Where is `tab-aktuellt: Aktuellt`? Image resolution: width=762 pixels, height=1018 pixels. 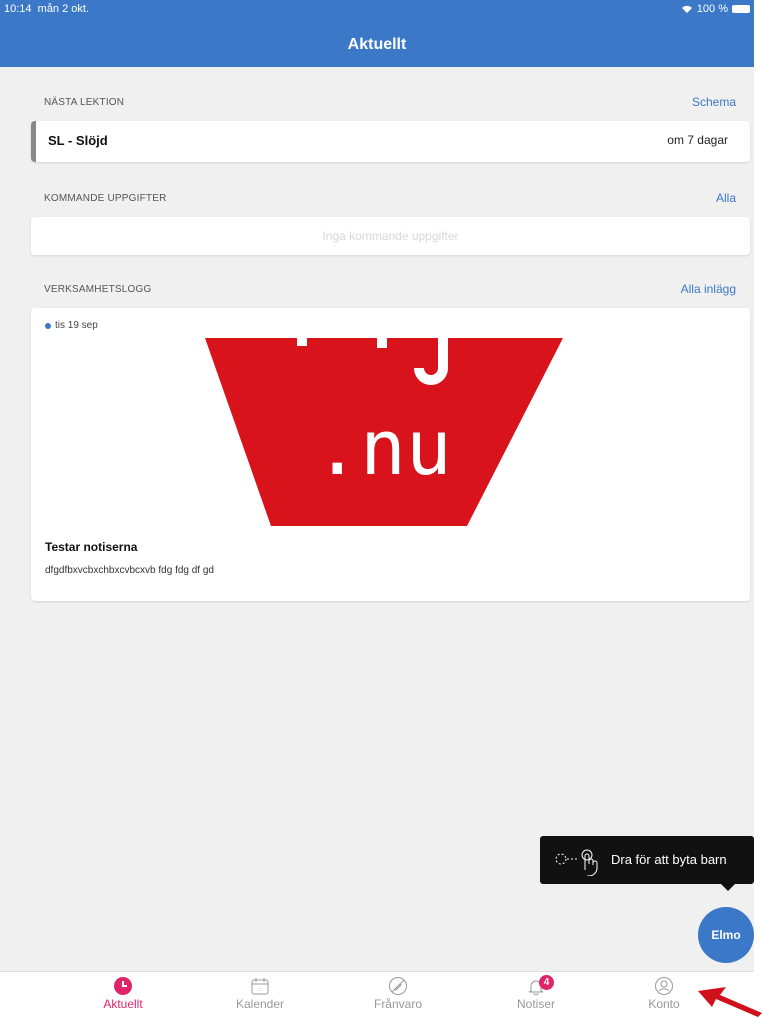
tab-aktuellt: Aktuellt is located at coordinates (123, 993).